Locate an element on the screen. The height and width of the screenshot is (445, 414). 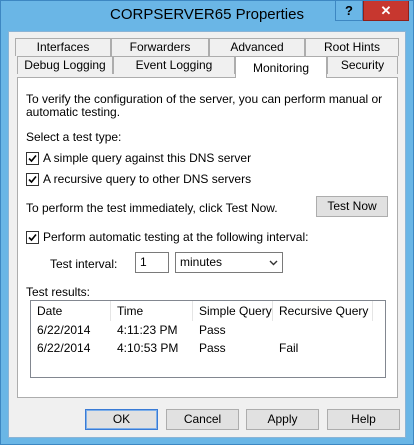
tab-event-logging: Event Logging is located at coordinates (174, 65).